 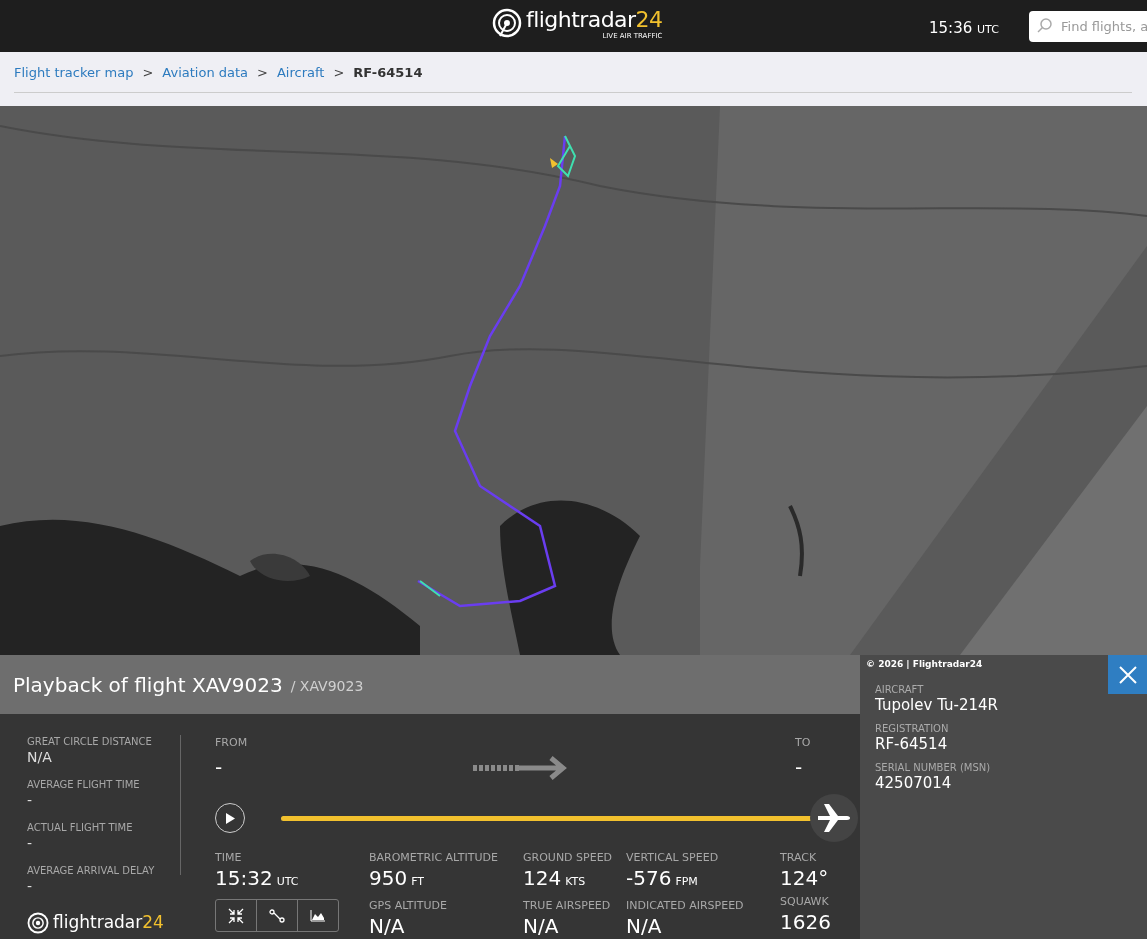 I want to click on summary-value: N/A, so click(x=40, y=757).